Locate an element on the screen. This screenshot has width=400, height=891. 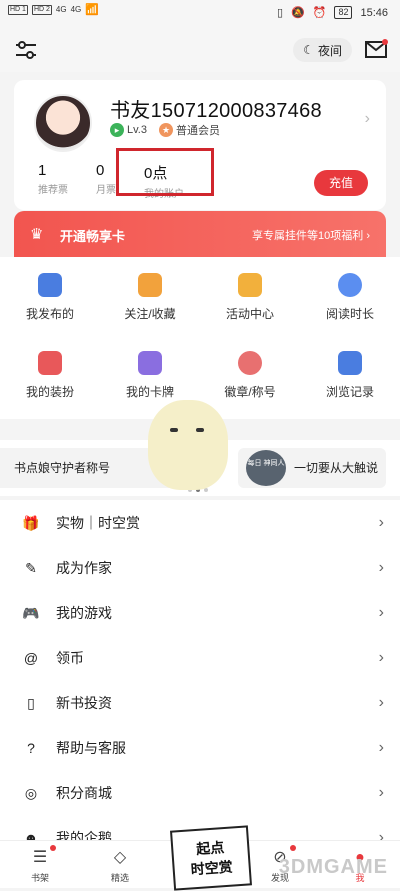
chat-icon is located at coordinates (50, 285).